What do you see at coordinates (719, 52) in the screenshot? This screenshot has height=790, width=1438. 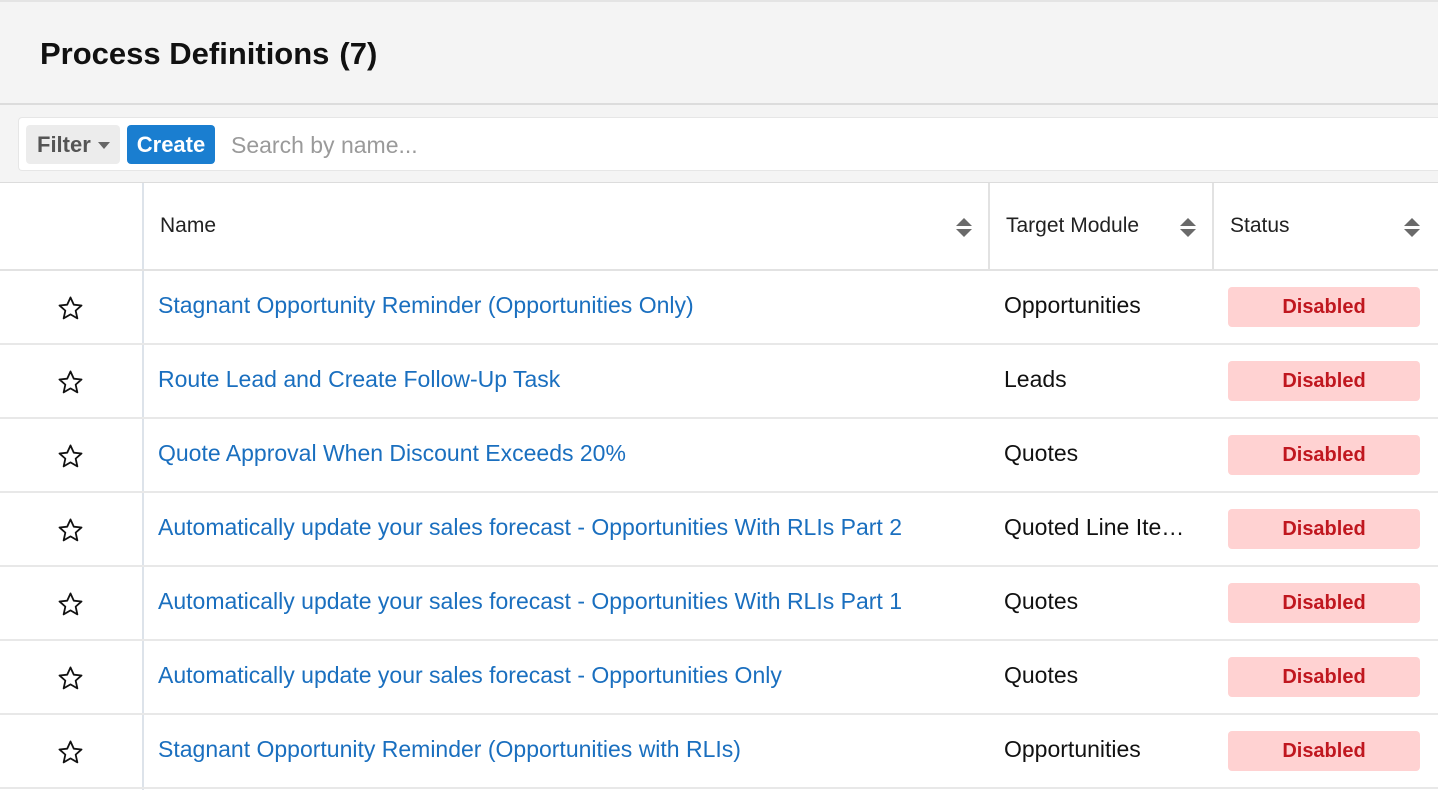 I see `page-header: Process Definitions (7)` at bounding box center [719, 52].